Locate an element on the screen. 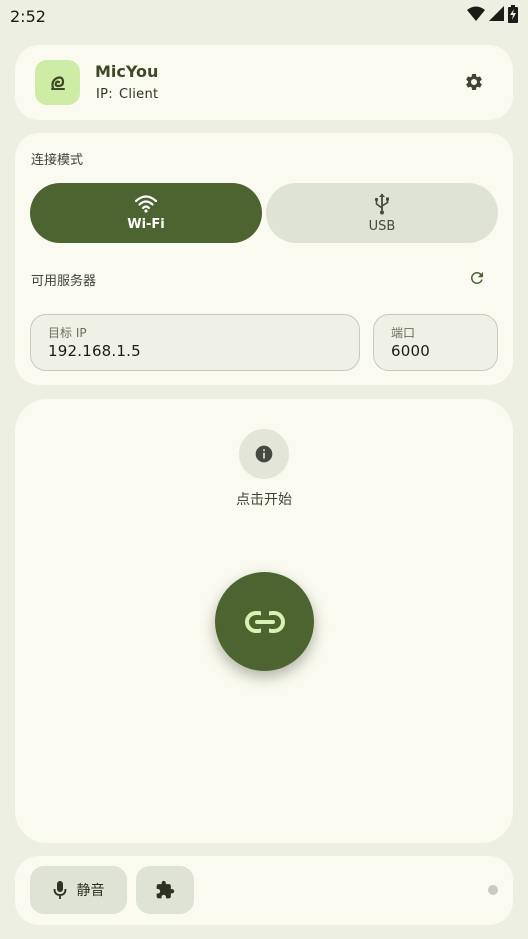 Image resolution: width=528 pixels, height=939 pixels. mode-usb-label: USB is located at coordinates (382, 226).